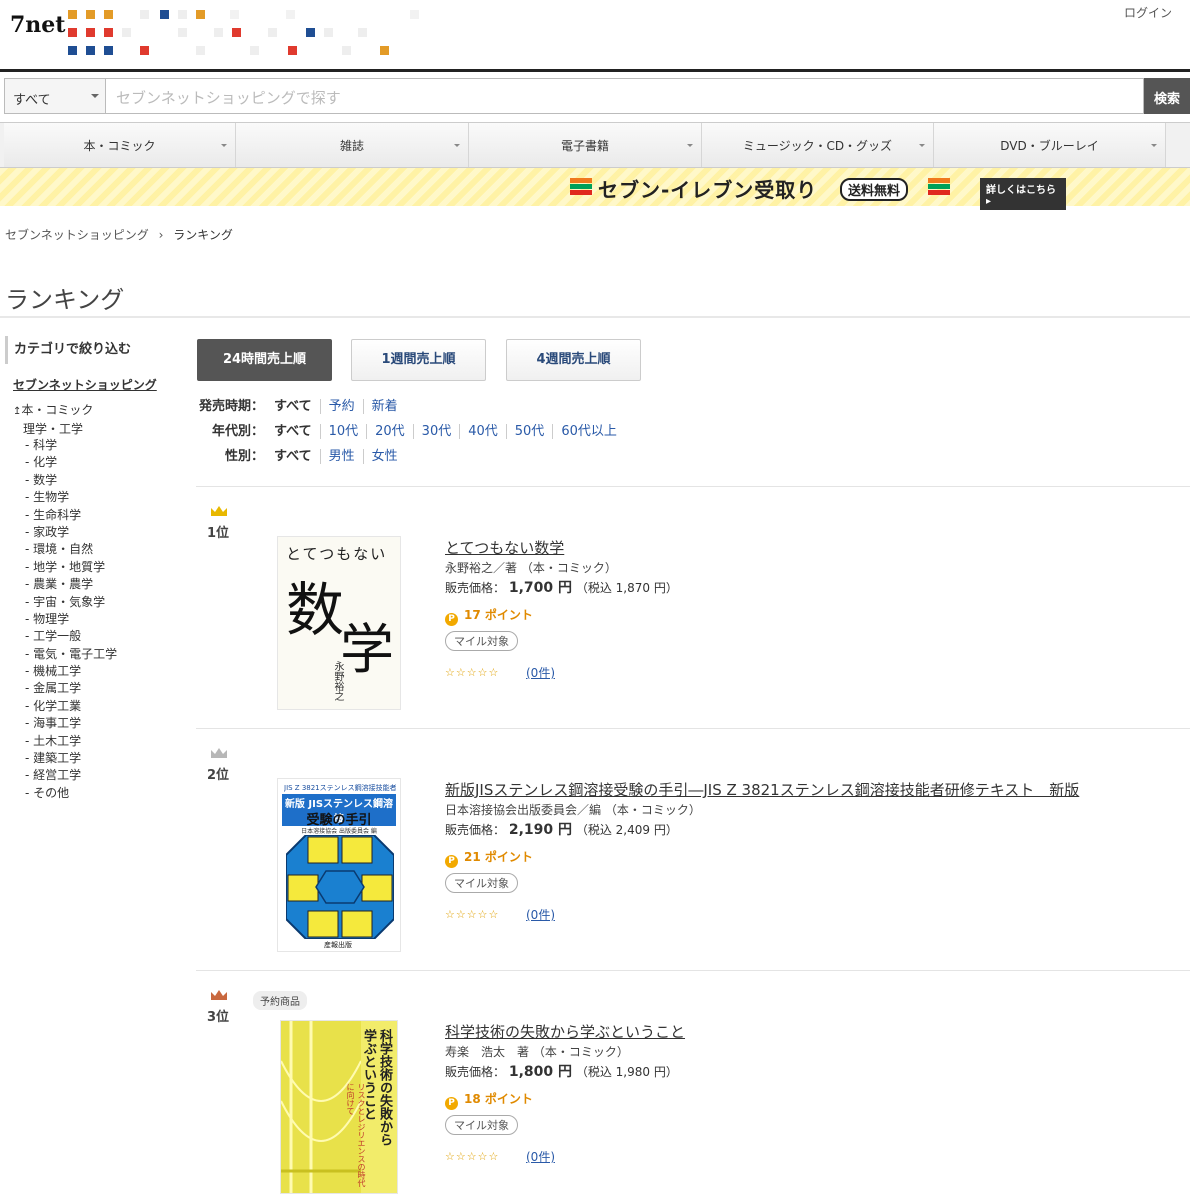  Describe the element at coordinates (264, 360) in the screenshot. I see `tab-24h: 24時間売上順` at that location.